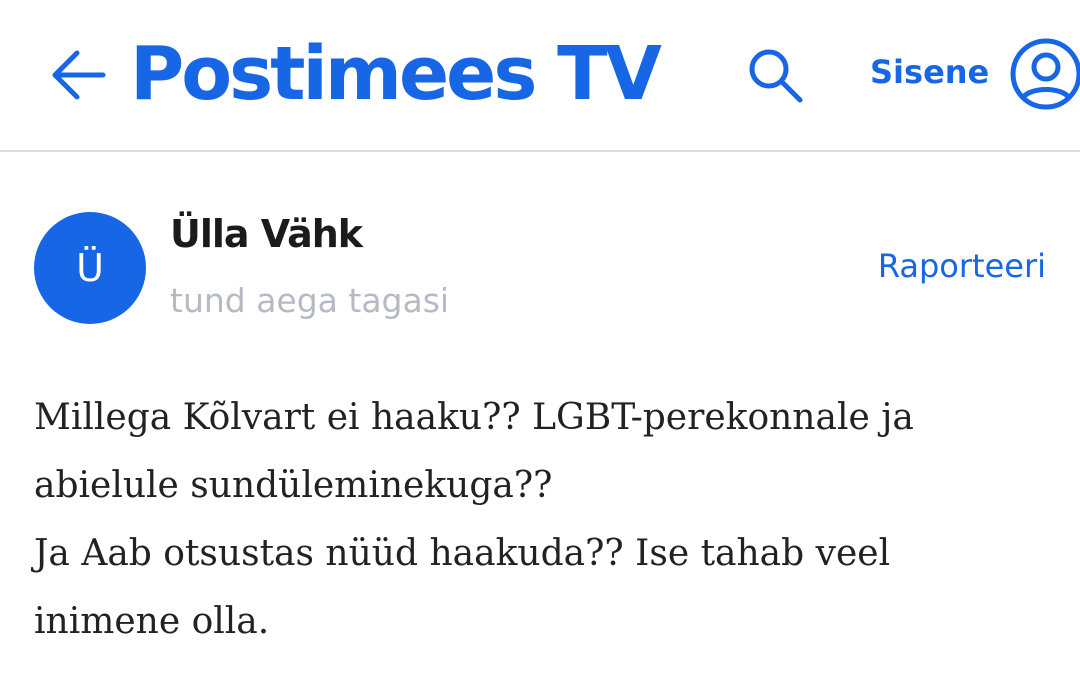 The height and width of the screenshot is (675, 1080). I want to click on search-icon, so click(776, 76).